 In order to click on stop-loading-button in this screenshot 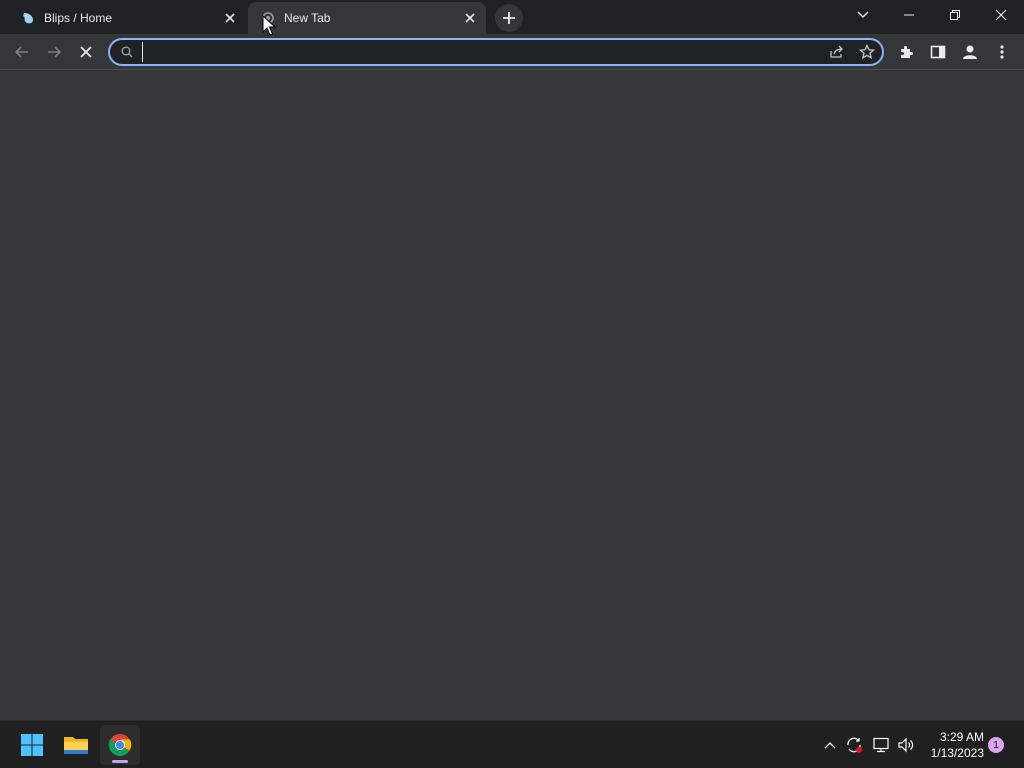, I will do `click(86, 52)`.